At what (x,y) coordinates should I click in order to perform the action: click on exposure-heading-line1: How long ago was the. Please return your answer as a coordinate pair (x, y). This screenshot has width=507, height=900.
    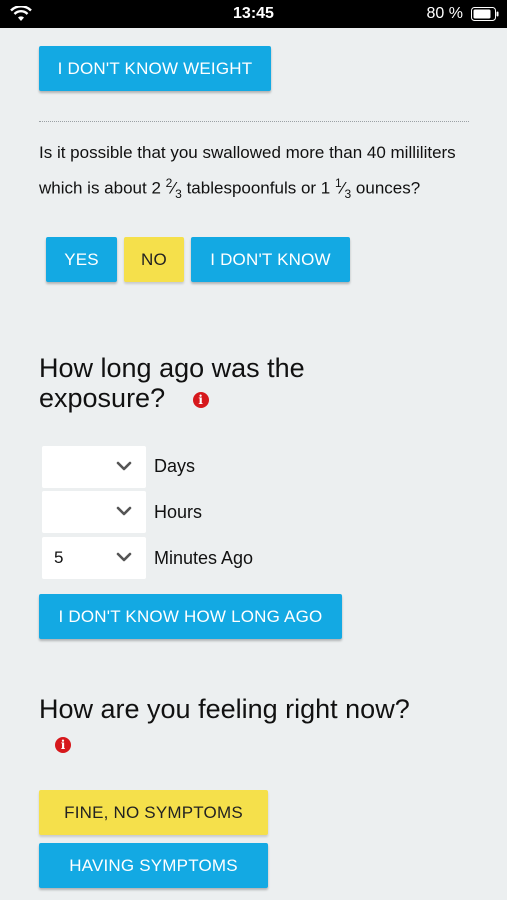
    Looking at the image, I should click on (172, 368).